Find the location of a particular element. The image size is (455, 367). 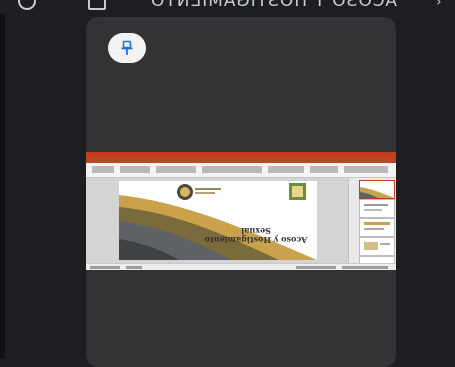

document-icon is located at coordinates (97, 5).